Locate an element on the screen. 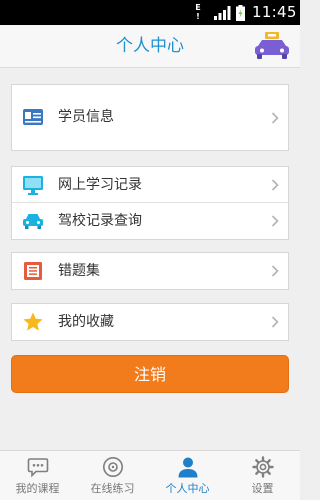 This screenshot has width=320, height=500. tab-online-practice: 在线练习 is located at coordinates (112, 475).